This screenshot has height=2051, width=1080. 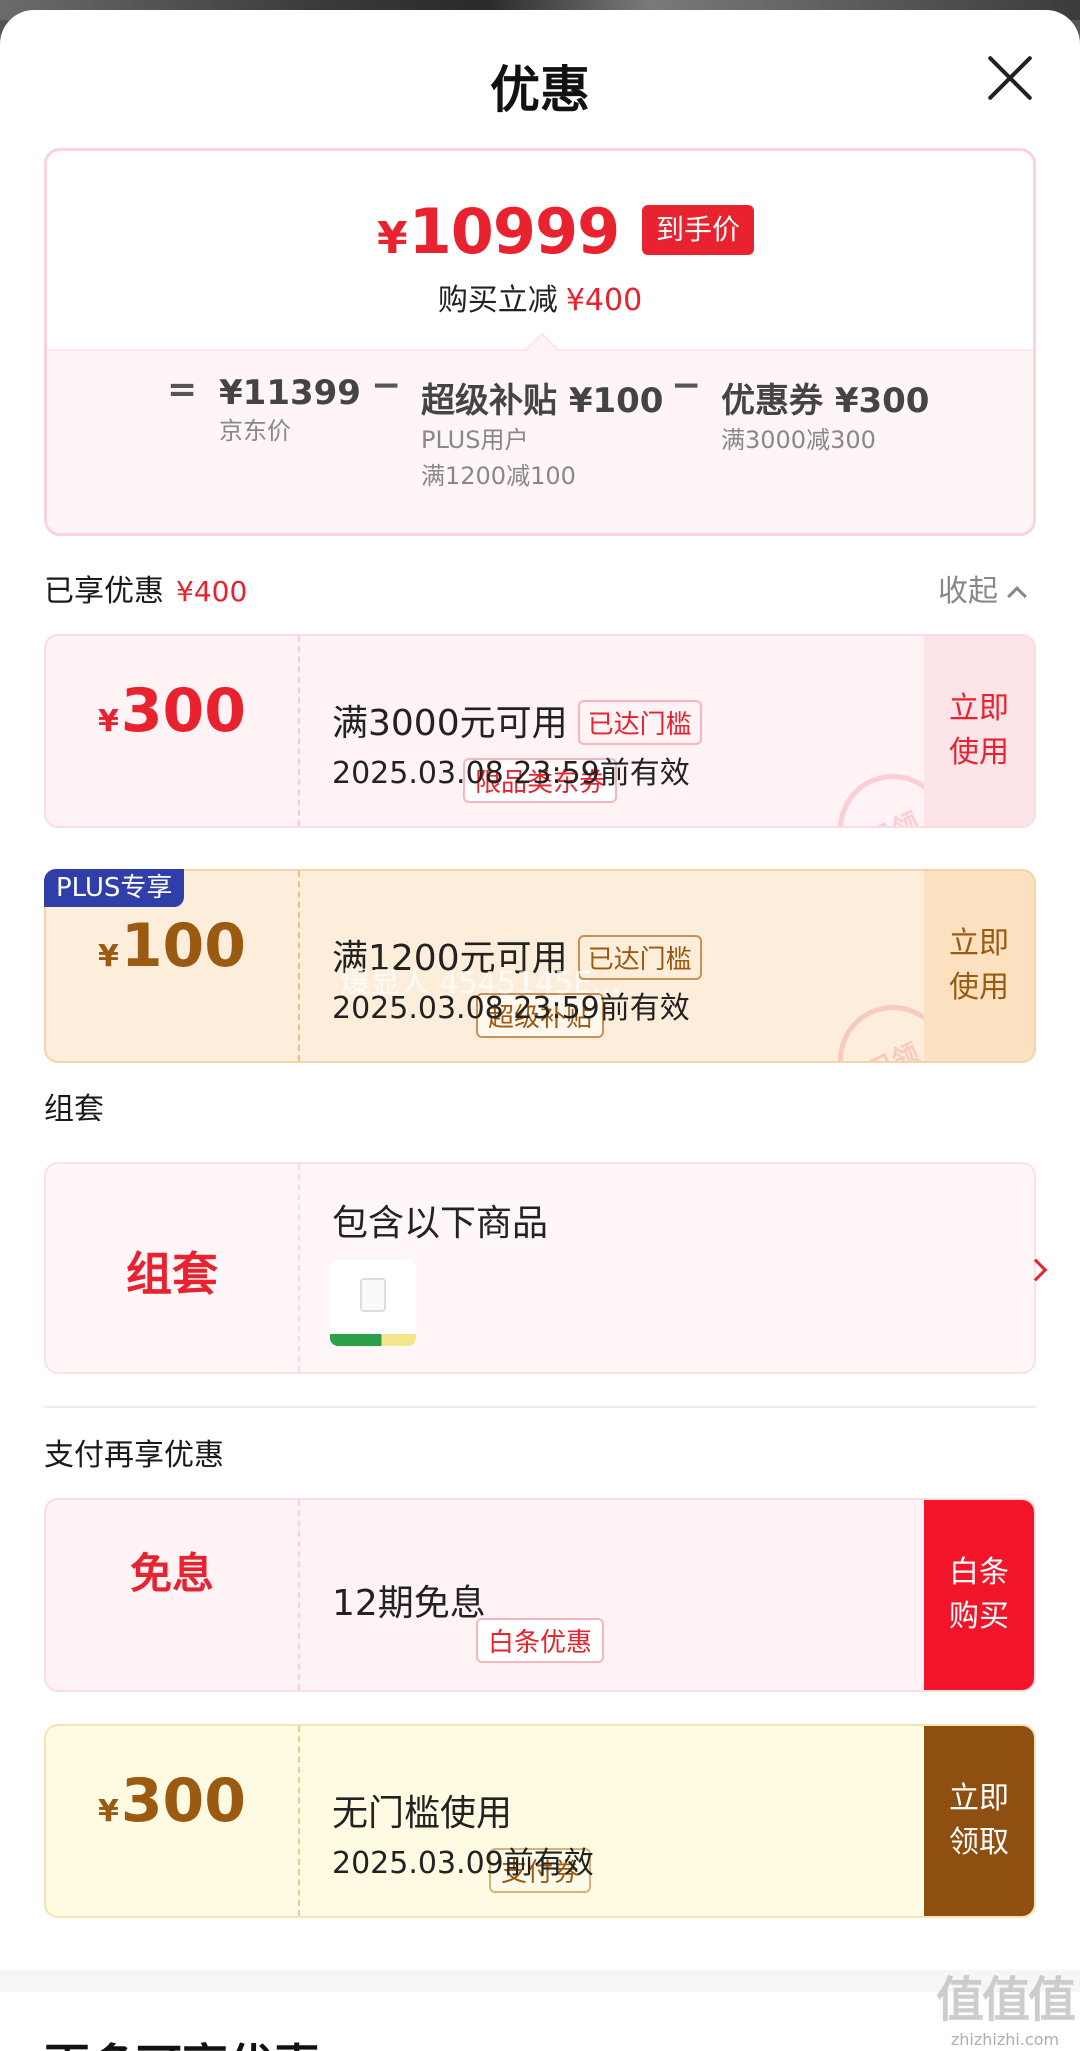 I want to click on plus-exclusive-badge: PLUS专享, so click(x=114, y=888).